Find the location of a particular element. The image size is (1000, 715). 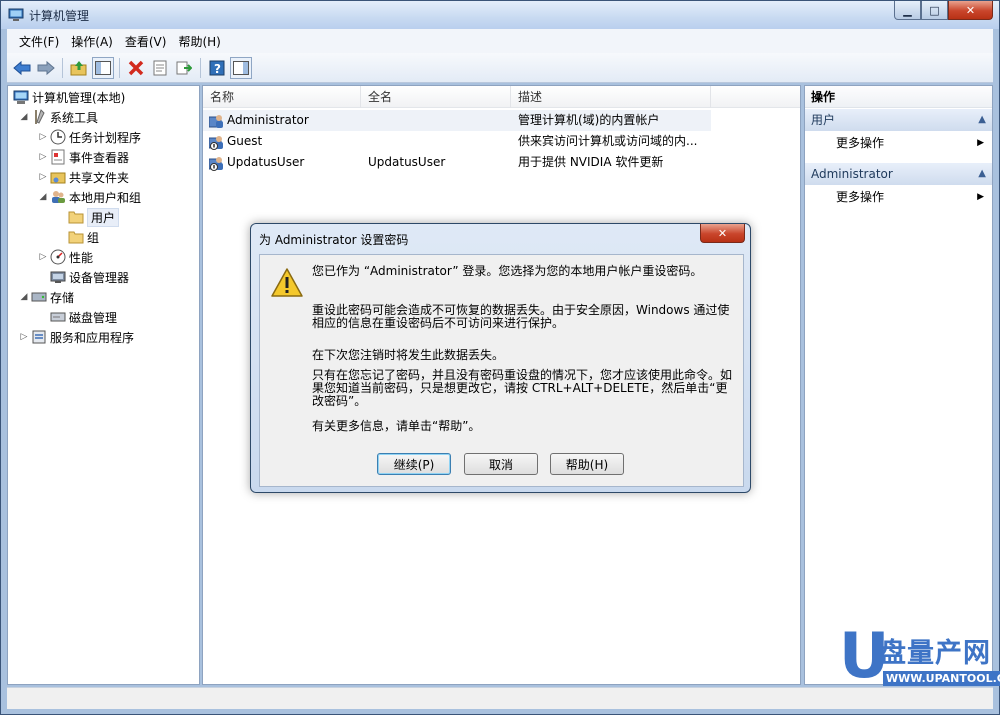

tree-item-device-manager: 设备管理器 is located at coordinates (89, 277).